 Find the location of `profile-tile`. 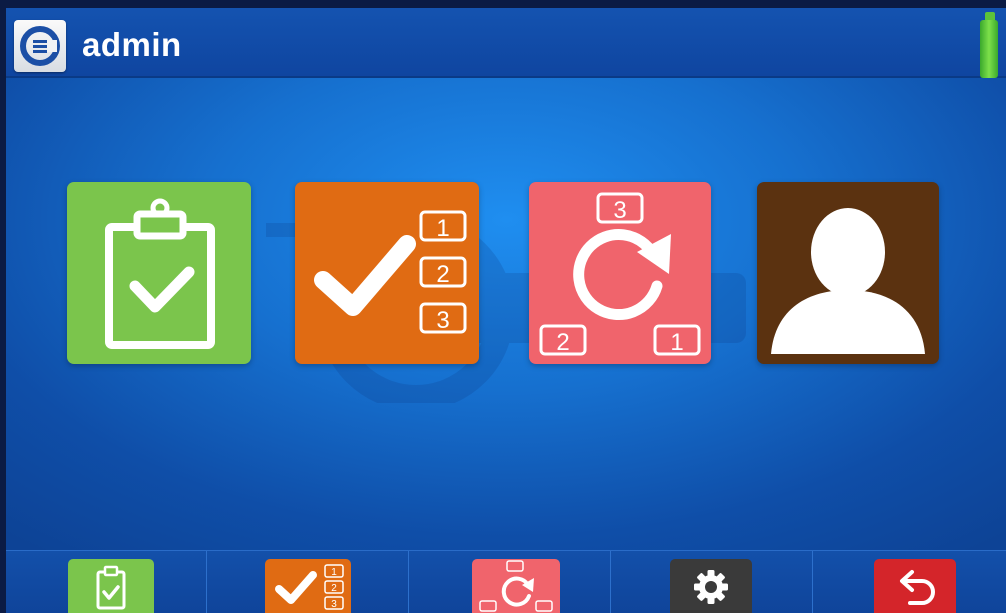

profile-tile is located at coordinates (848, 273).